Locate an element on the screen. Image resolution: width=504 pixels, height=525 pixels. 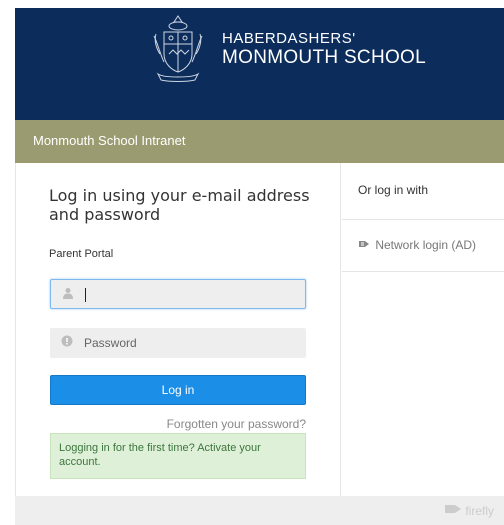
username-field is located at coordinates (178, 294).